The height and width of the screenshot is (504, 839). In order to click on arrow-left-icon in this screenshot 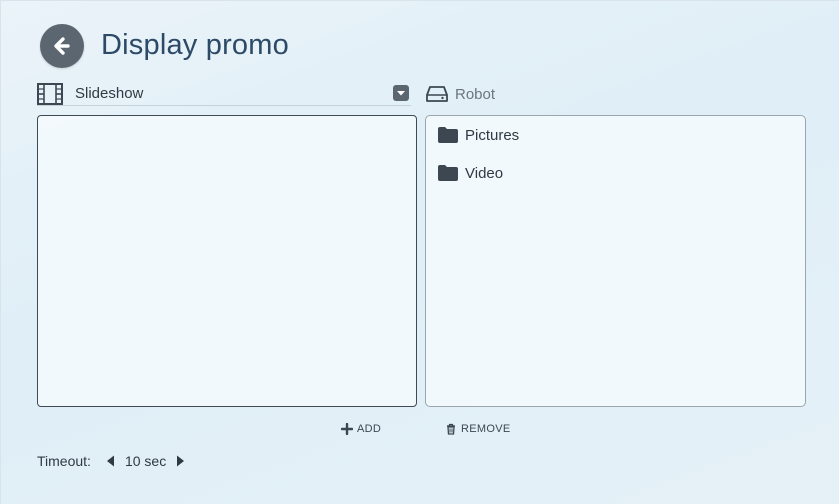, I will do `click(62, 46)`.